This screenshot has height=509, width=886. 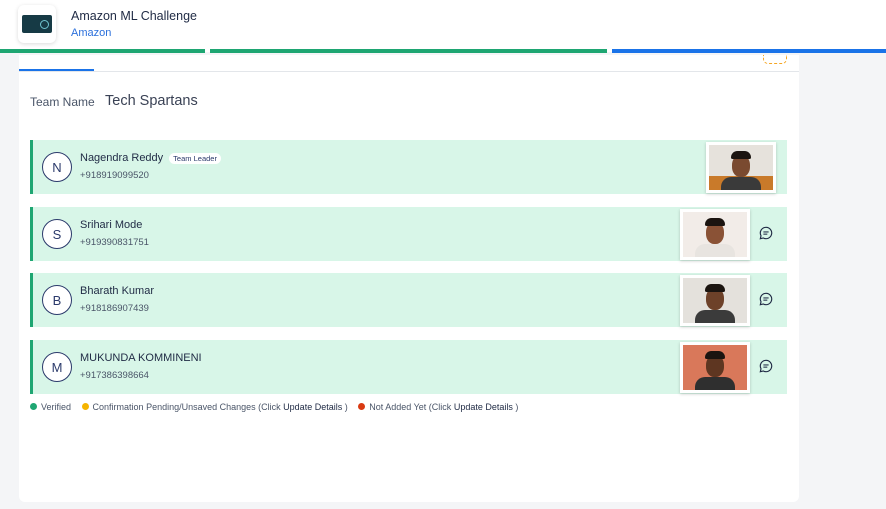 I want to click on member-phone: +917386398664, so click(x=114, y=375).